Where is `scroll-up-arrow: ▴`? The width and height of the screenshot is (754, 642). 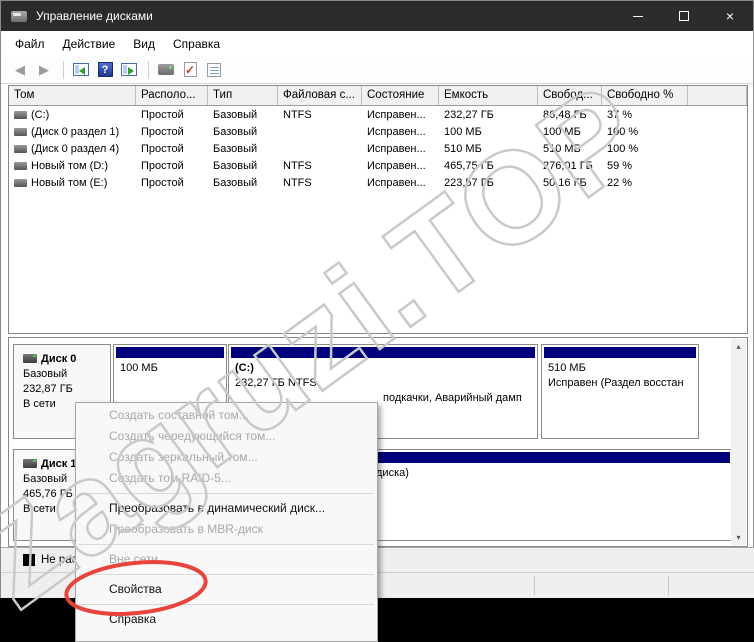 scroll-up-arrow: ▴ is located at coordinates (738, 346).